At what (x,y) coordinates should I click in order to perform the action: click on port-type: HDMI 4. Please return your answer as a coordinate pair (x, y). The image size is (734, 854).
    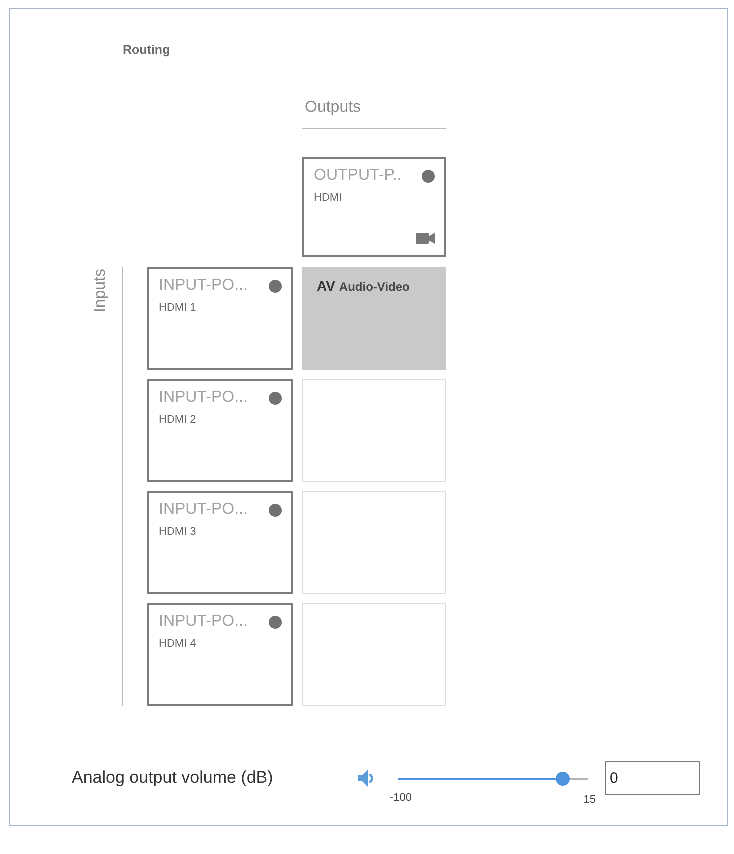
    Looking at the image, I should click on (177, 644).